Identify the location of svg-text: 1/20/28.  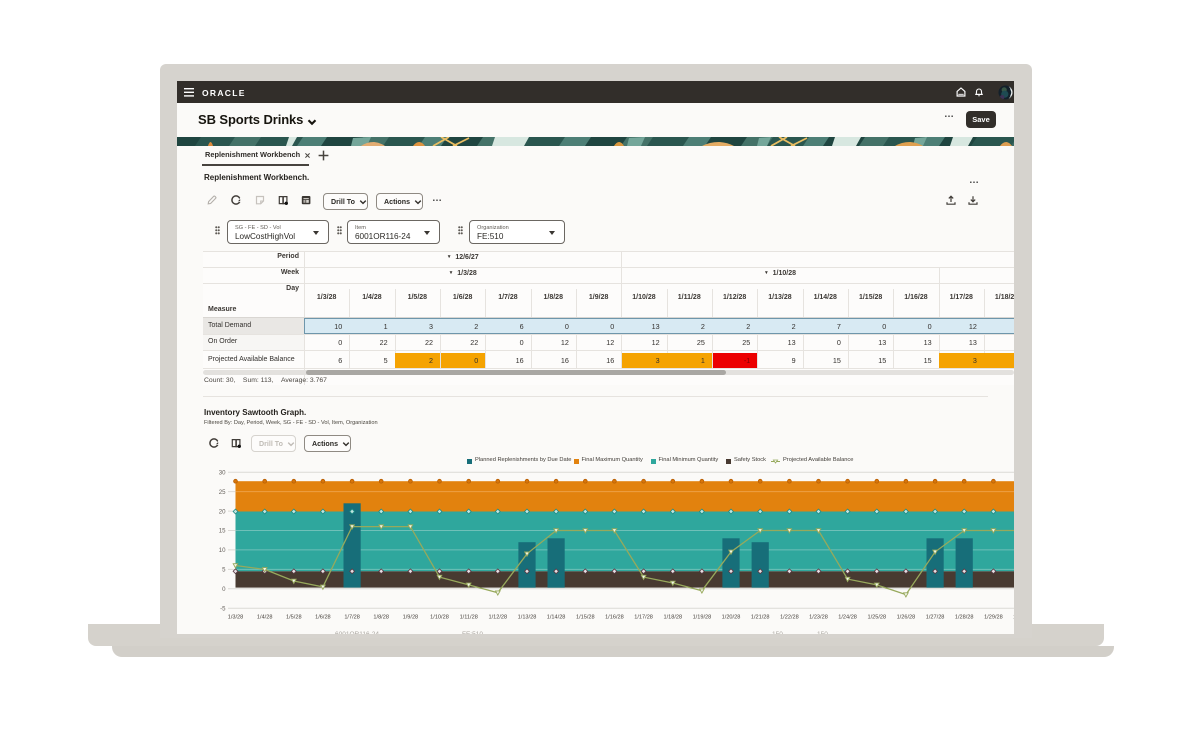
(731, 618).